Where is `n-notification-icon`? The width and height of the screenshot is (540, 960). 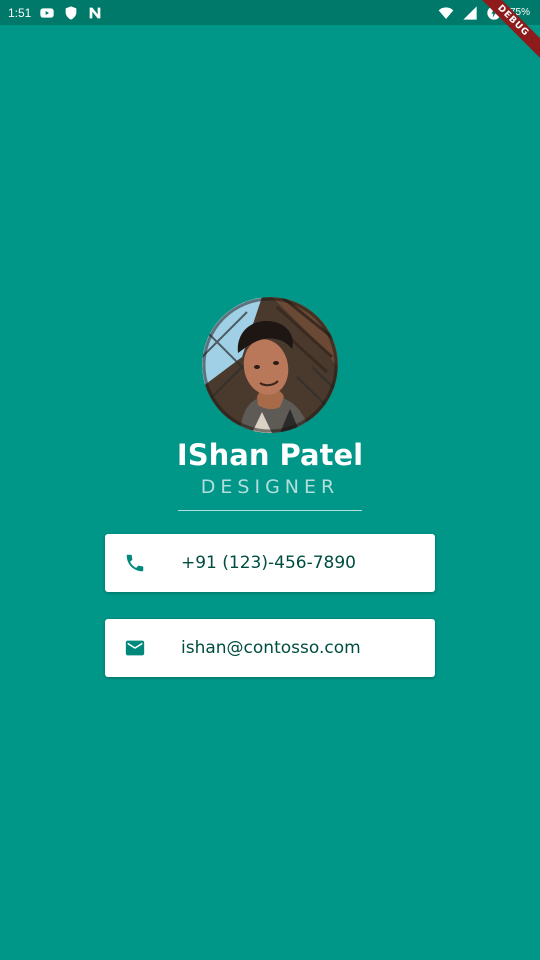 n-notification-icon is located at coordinates (95, 13).